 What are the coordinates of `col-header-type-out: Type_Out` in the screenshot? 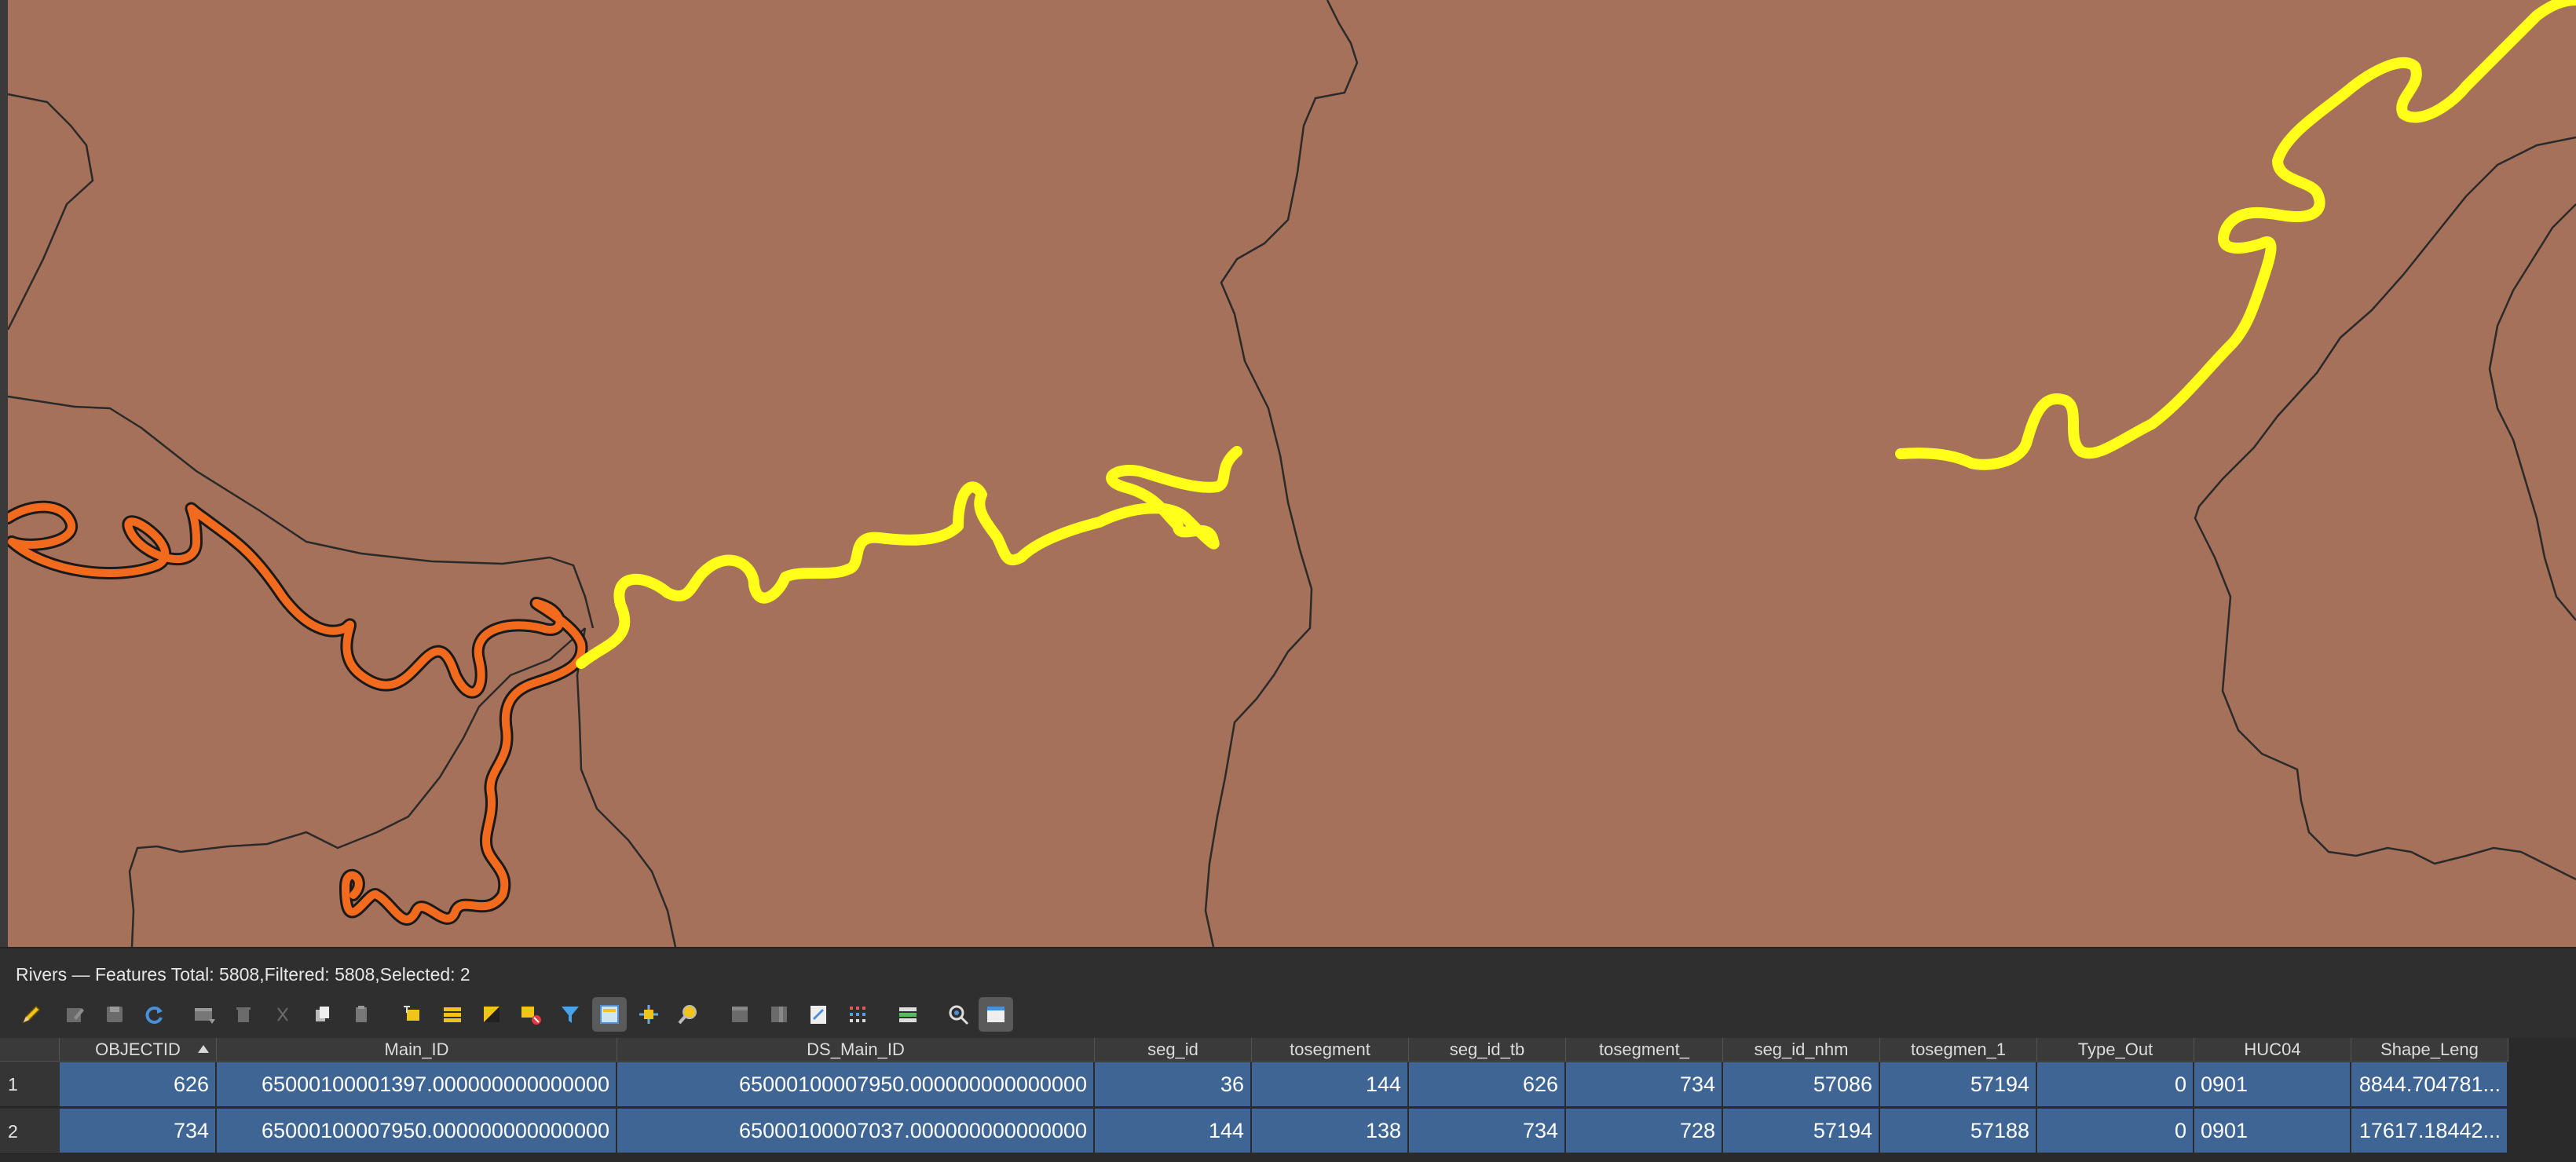 It's located at (2115, 1050).